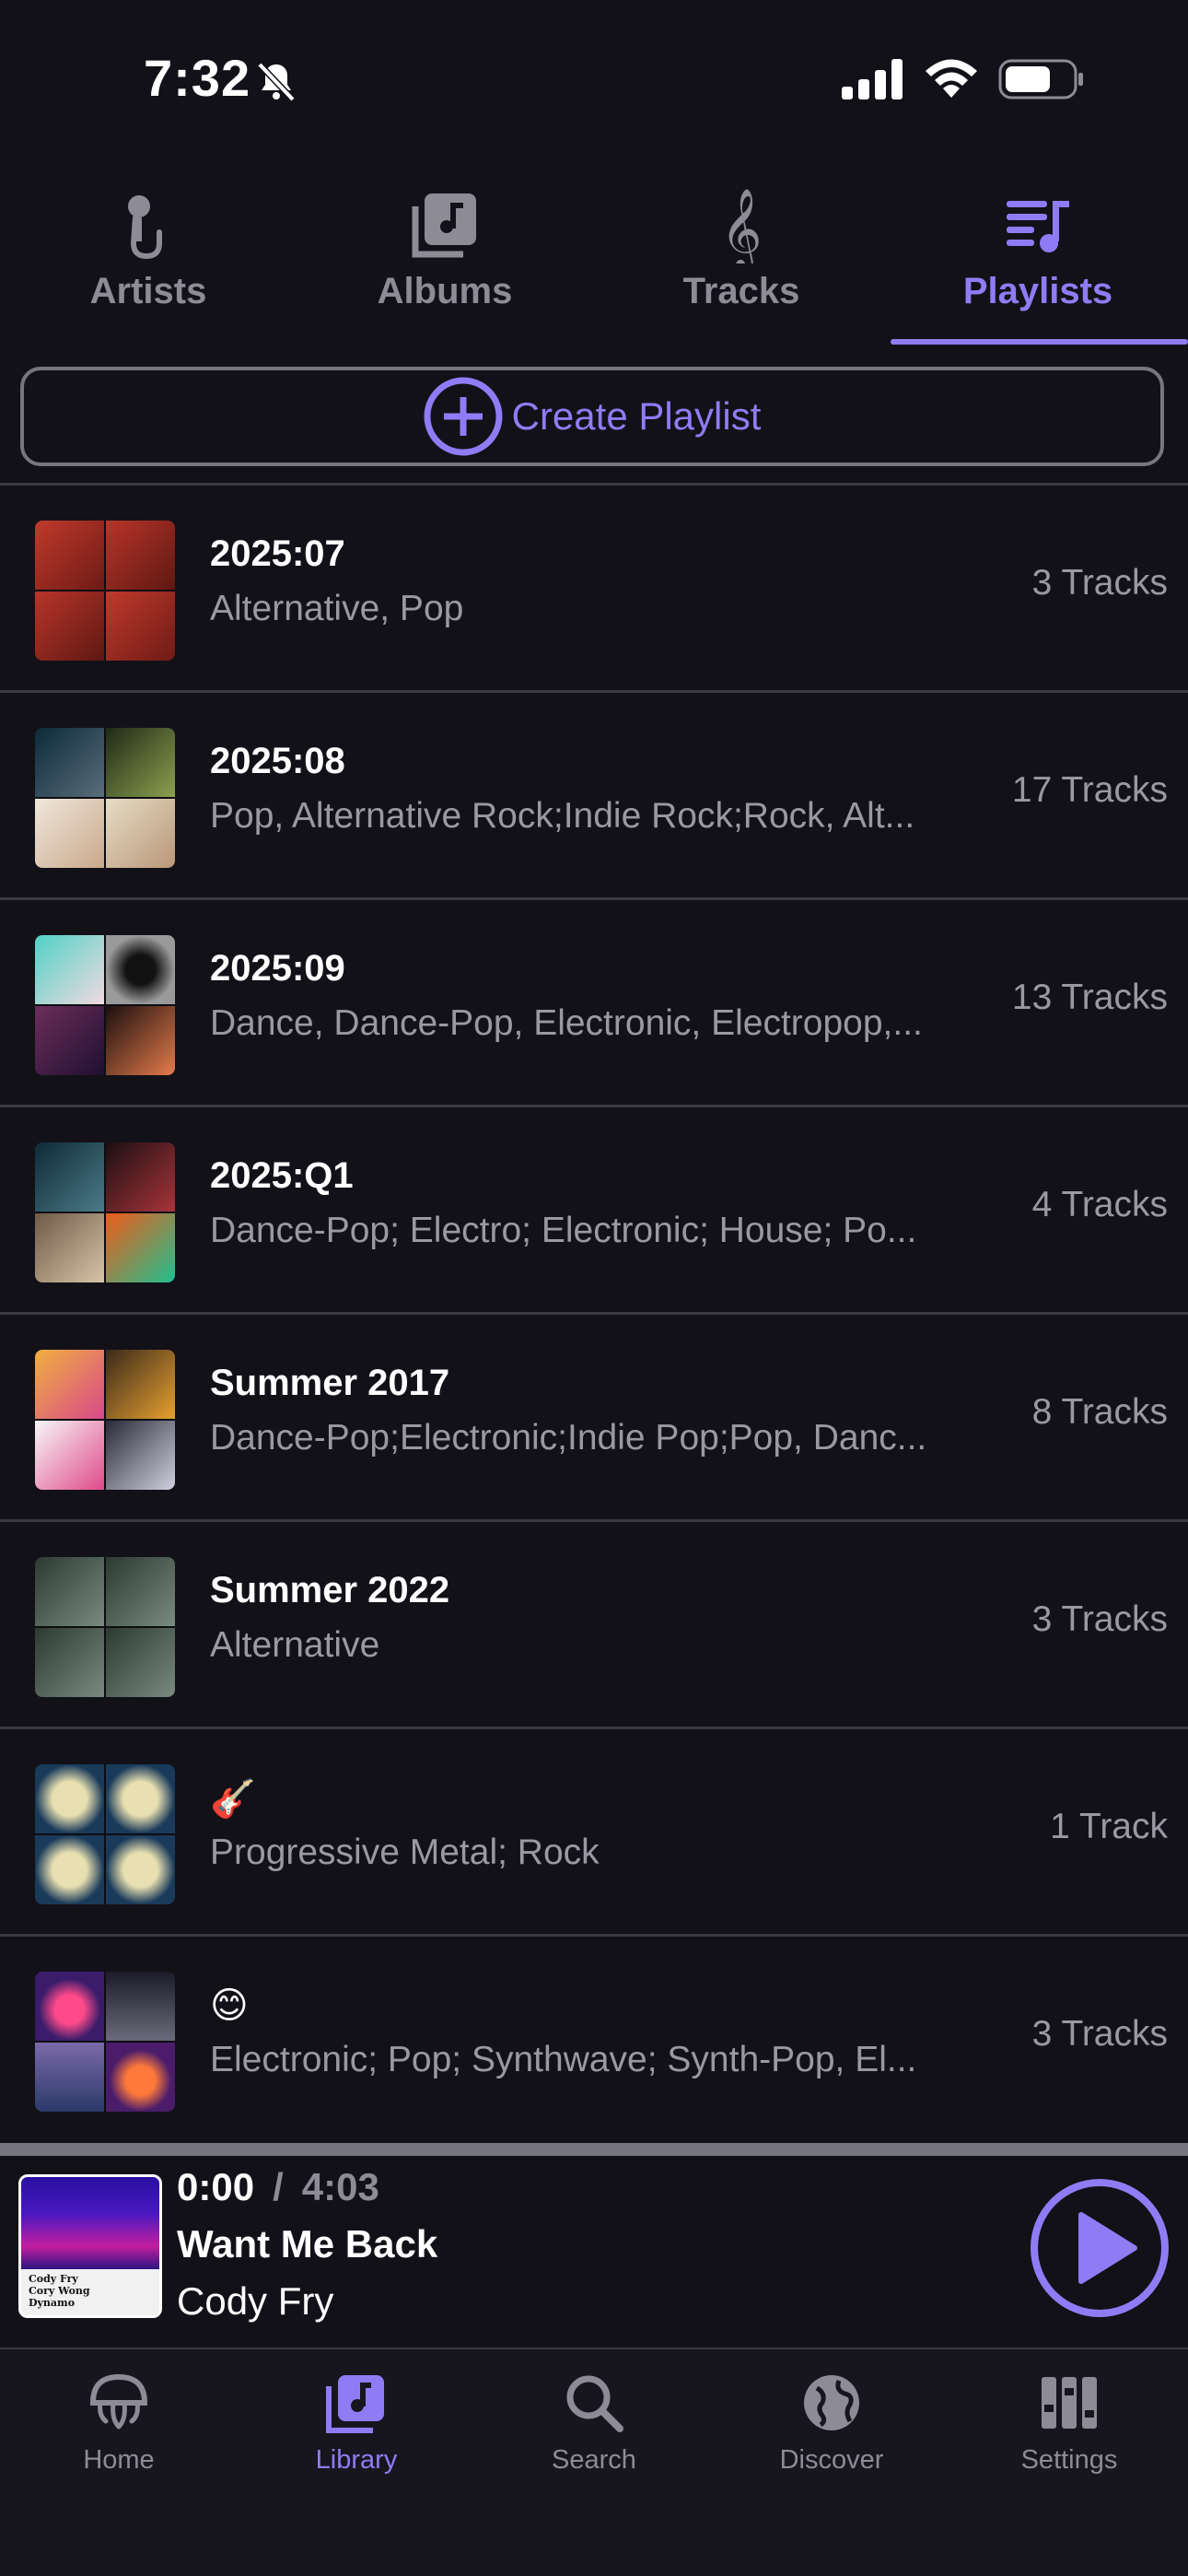 Image resolution: width=1188 pixels, height=2576 pixels. I want to click on playlist-genres: Alternative, so click(295, 1645).